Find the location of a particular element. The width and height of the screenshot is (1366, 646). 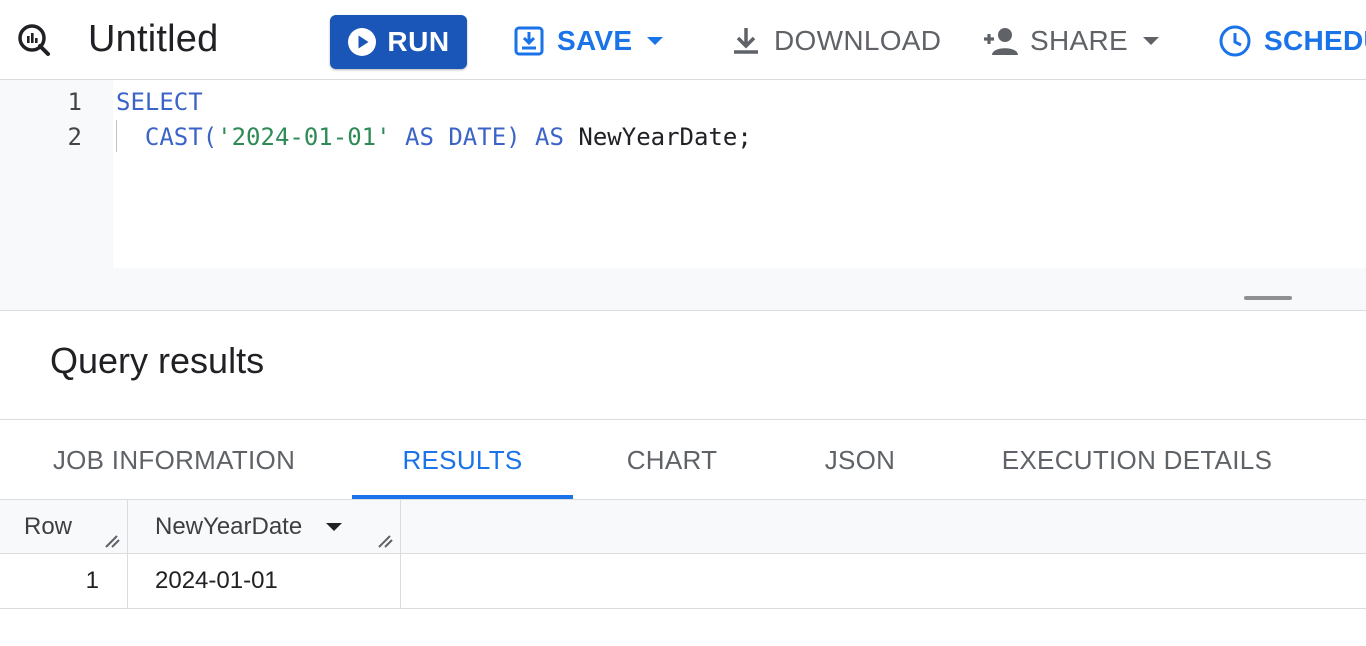

save-label: SAVE is located at coordinates (595, 40).